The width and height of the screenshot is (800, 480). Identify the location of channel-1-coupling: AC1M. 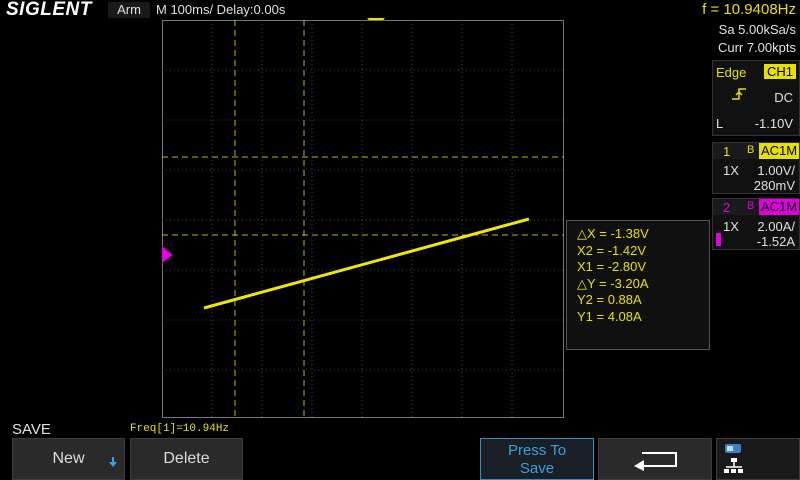
(779, 151).